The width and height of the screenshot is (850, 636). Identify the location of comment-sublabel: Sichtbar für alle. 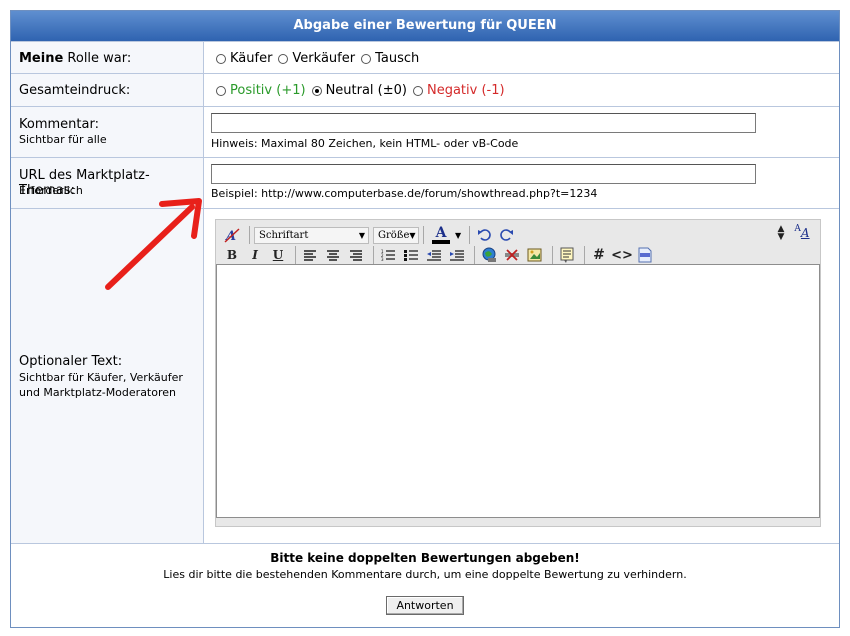
(63, 139).